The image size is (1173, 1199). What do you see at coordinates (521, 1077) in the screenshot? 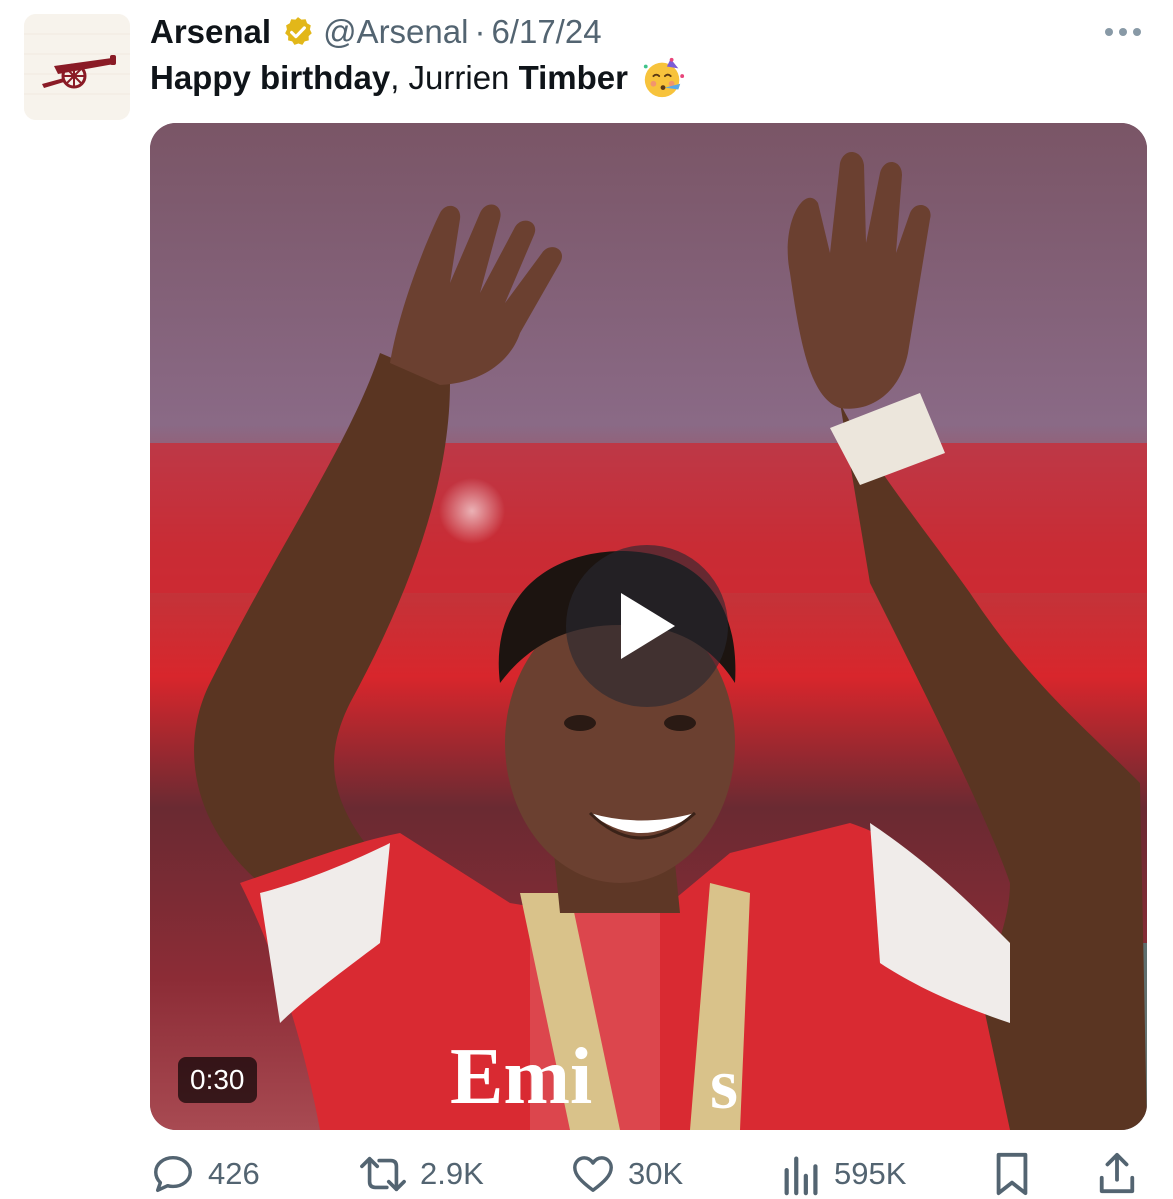
I see `svg-text: Emi` at bounding box center [521, 1077].